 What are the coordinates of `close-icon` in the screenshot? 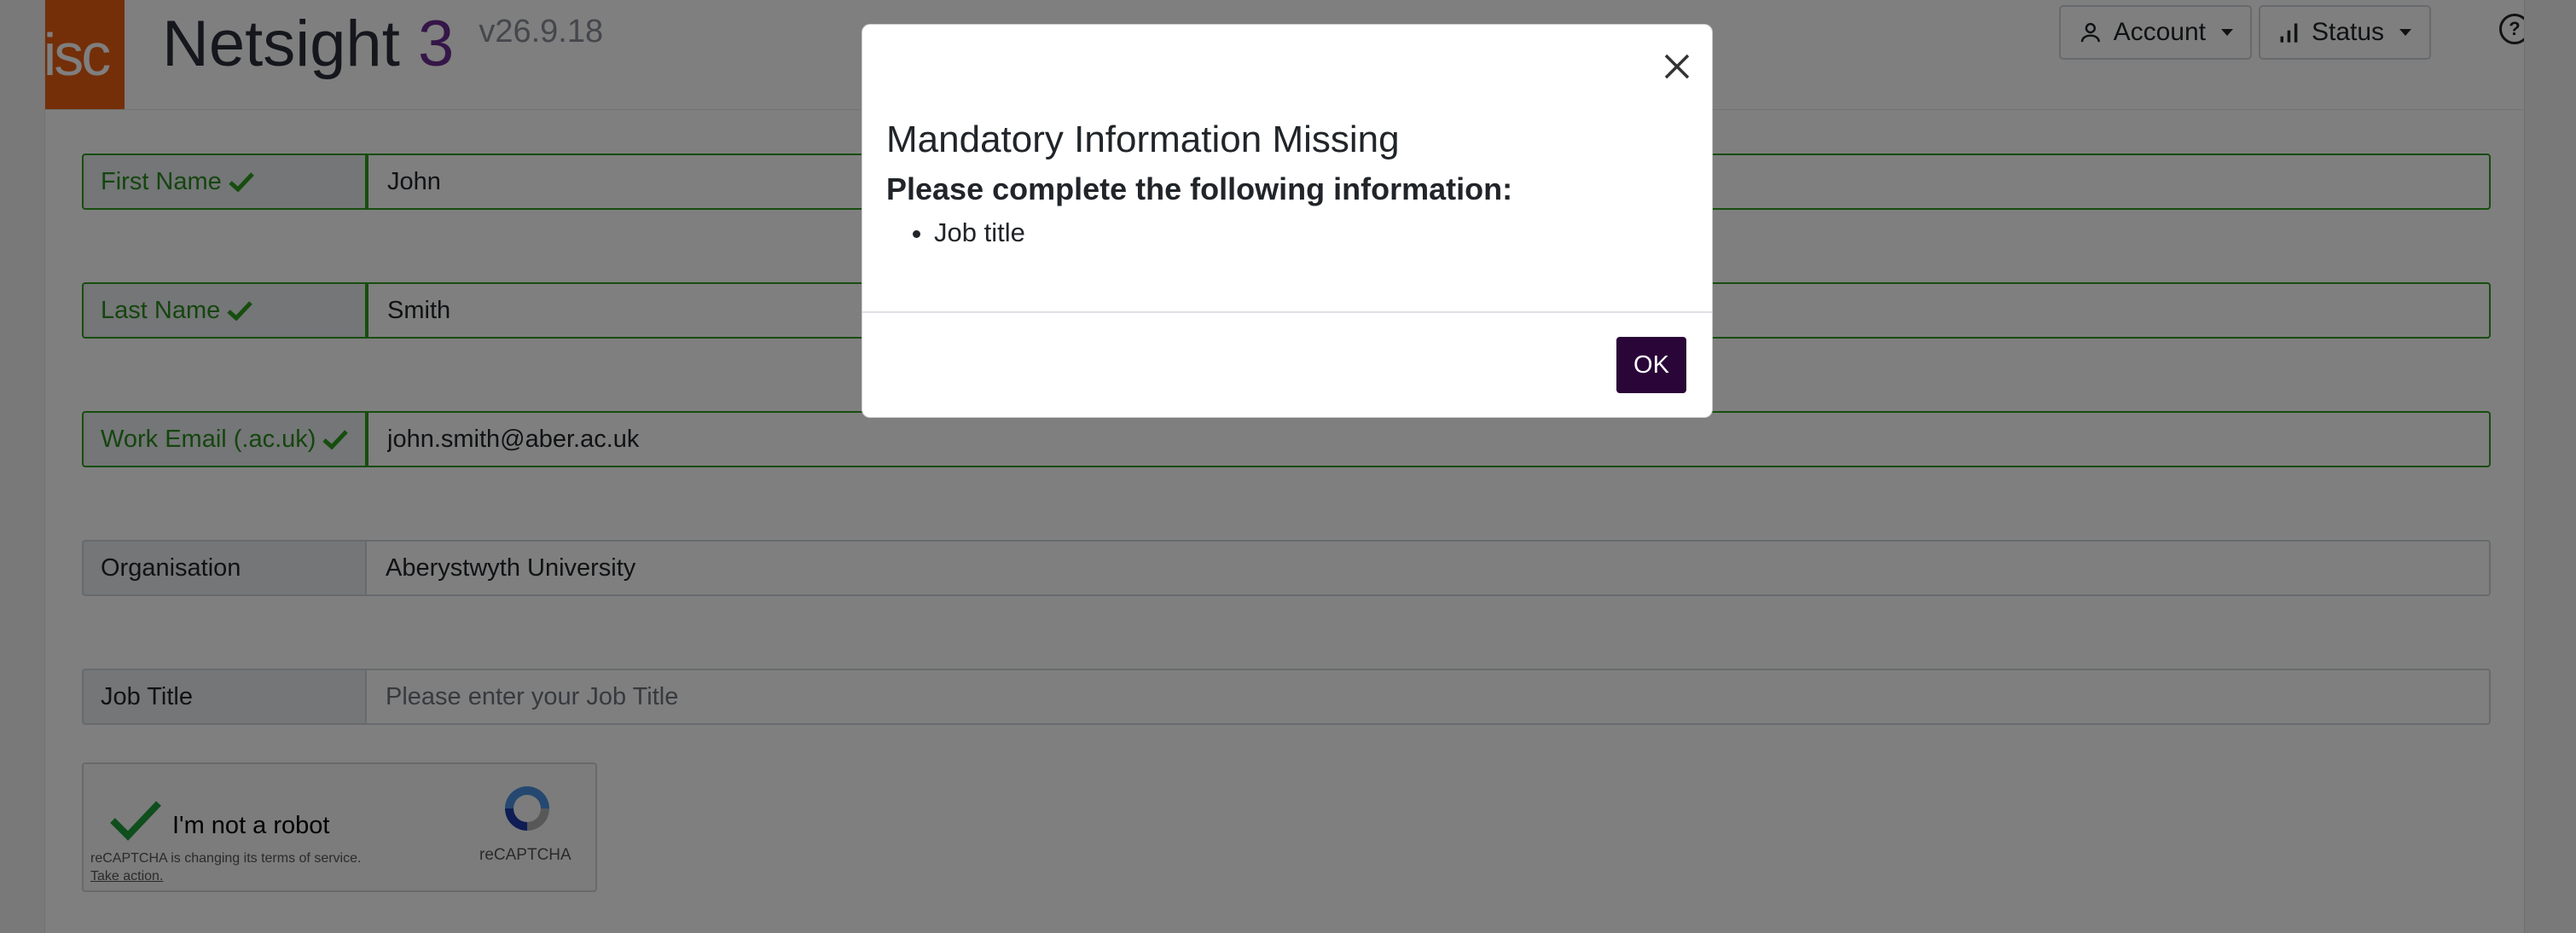 It's located at (1677, 66).